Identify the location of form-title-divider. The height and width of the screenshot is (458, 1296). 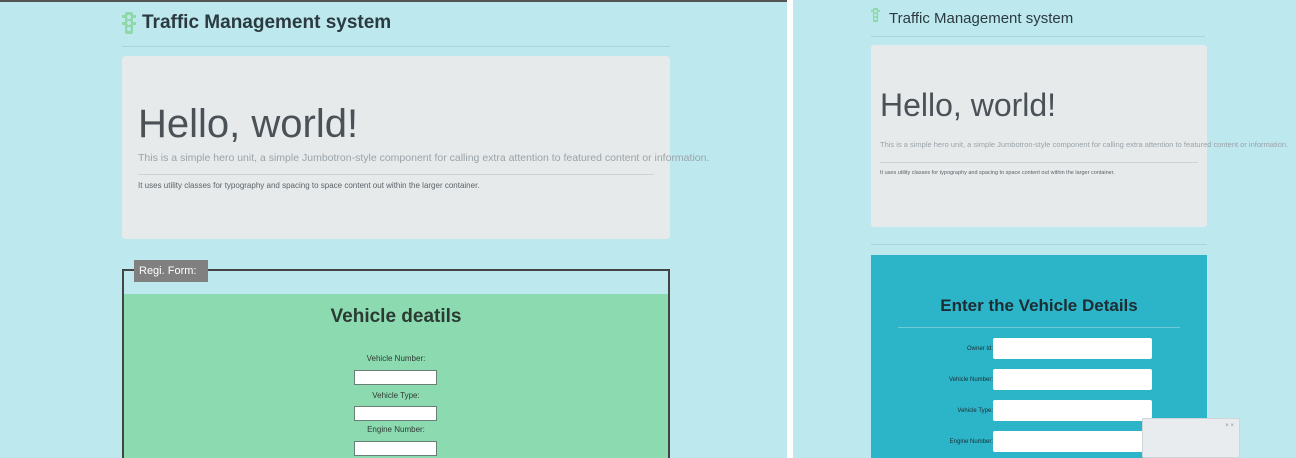
(1039, 327).